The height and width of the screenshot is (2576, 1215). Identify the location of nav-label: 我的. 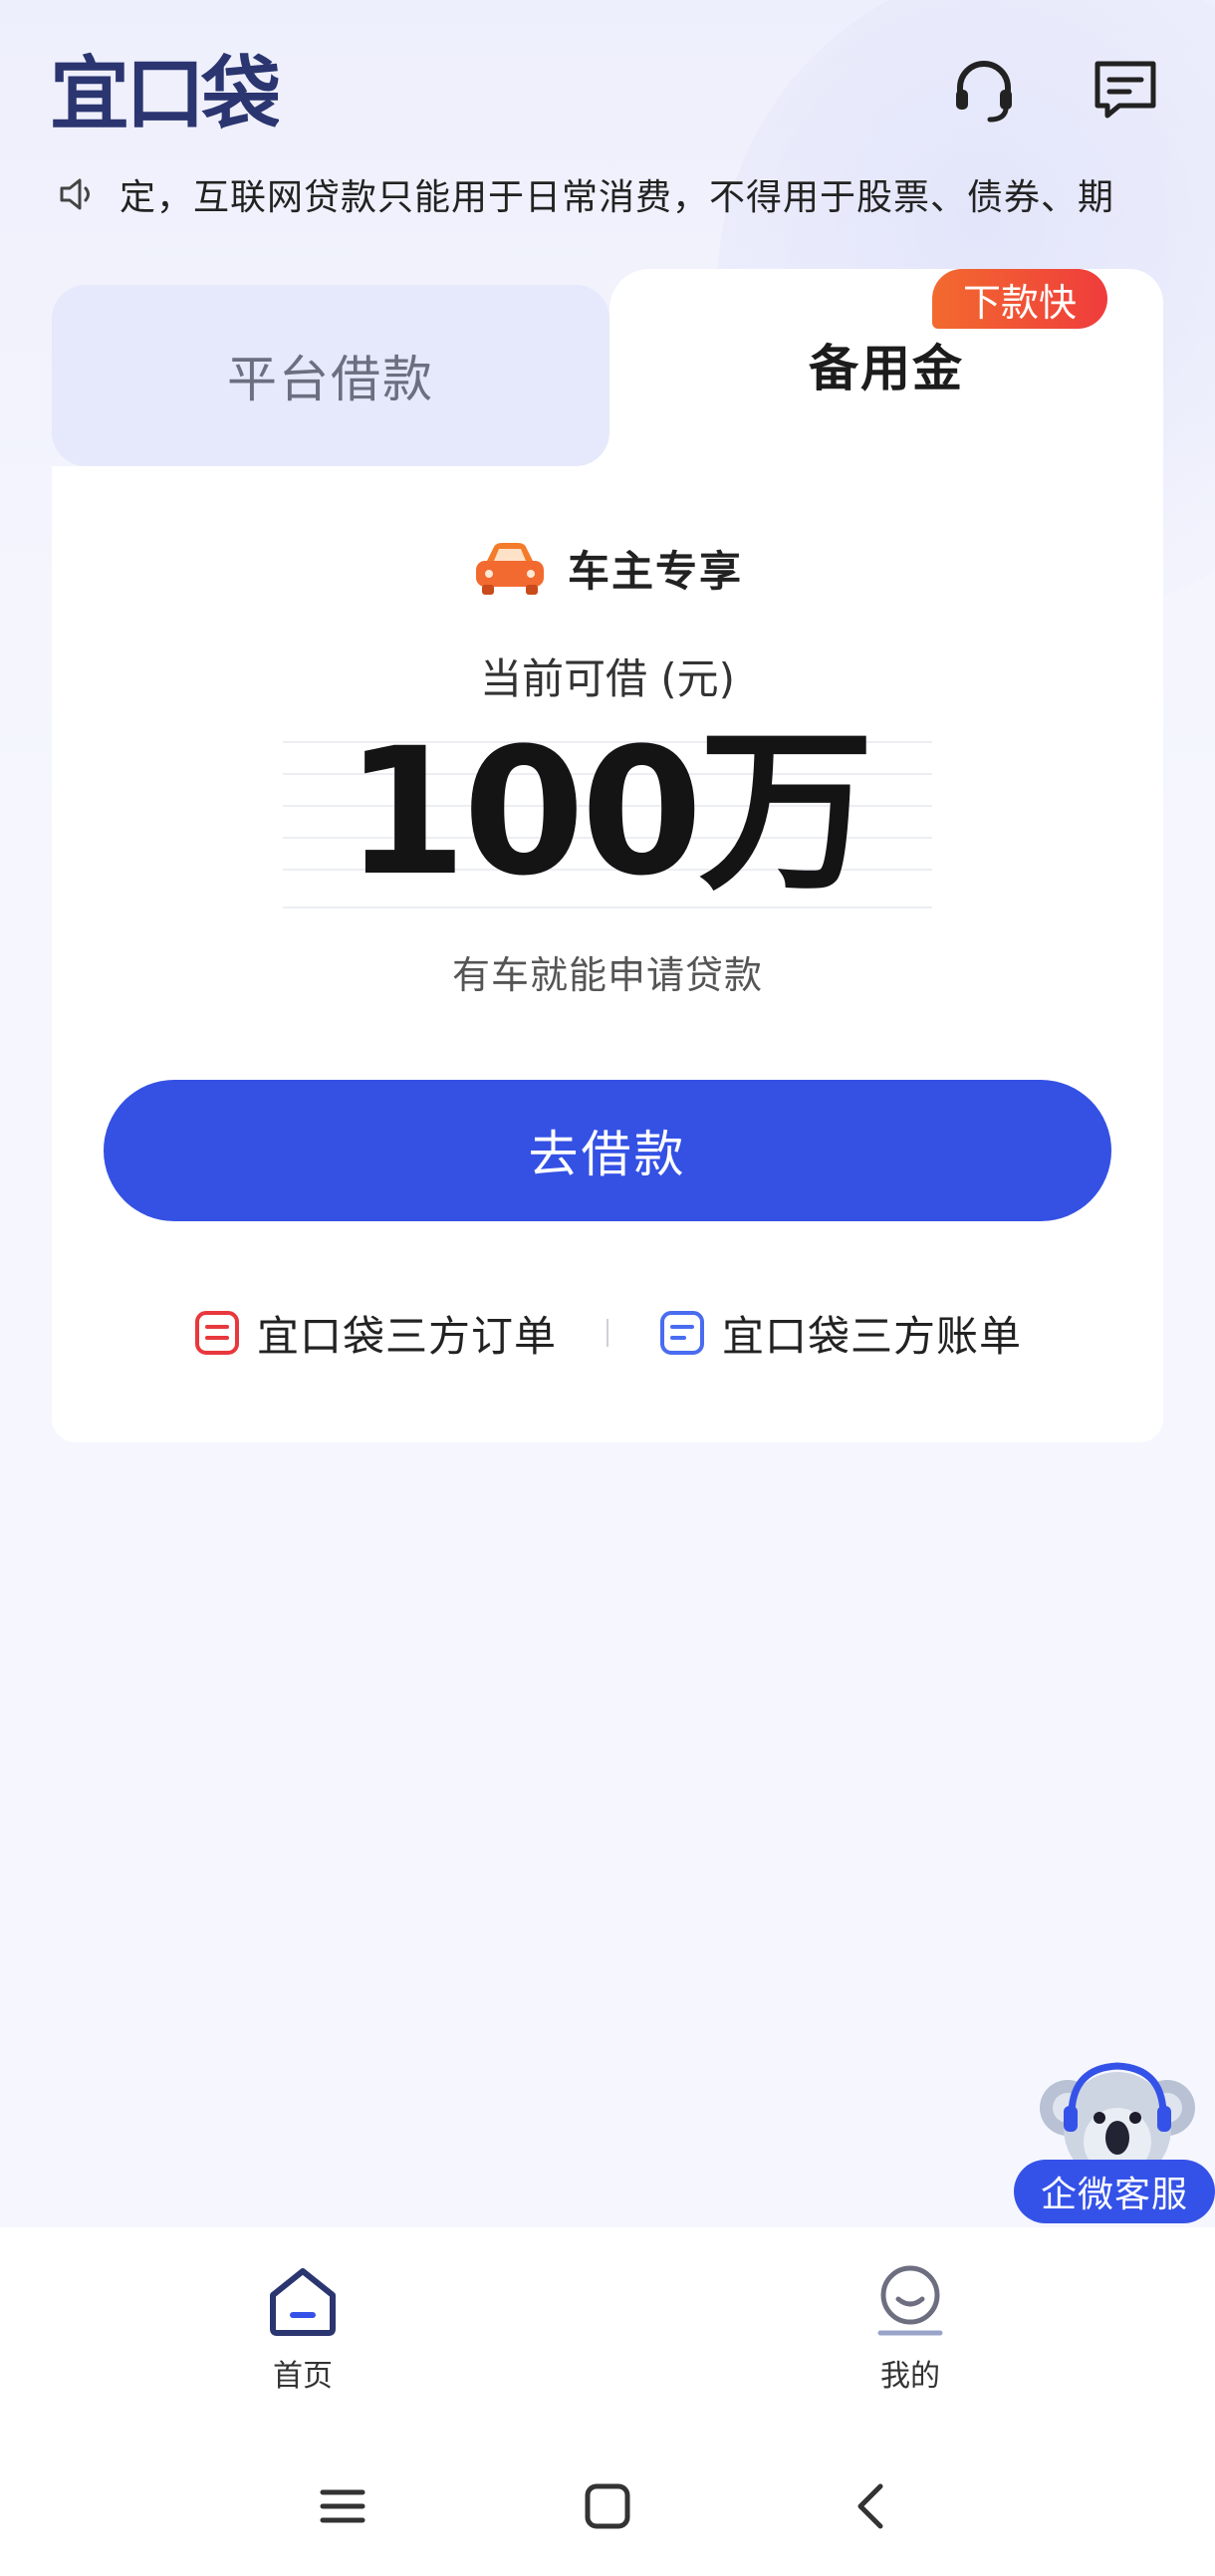
(910, 2376).